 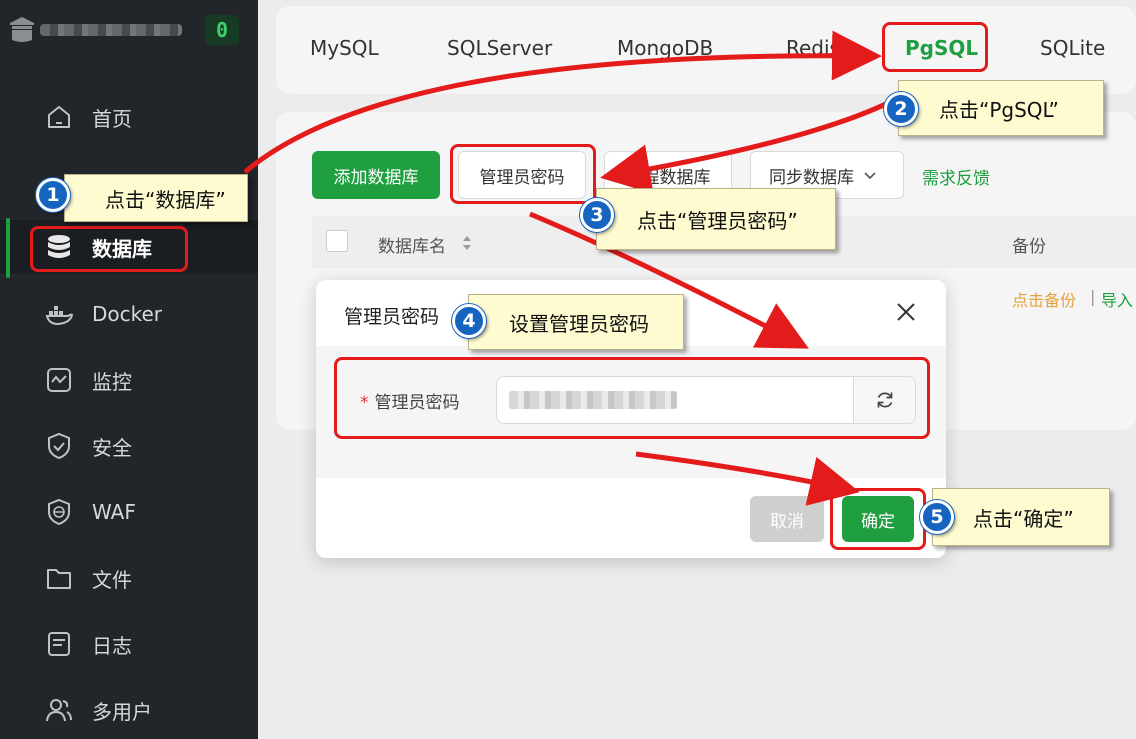 I want to click on chevron-down-icon, so click(x=870, y=176).